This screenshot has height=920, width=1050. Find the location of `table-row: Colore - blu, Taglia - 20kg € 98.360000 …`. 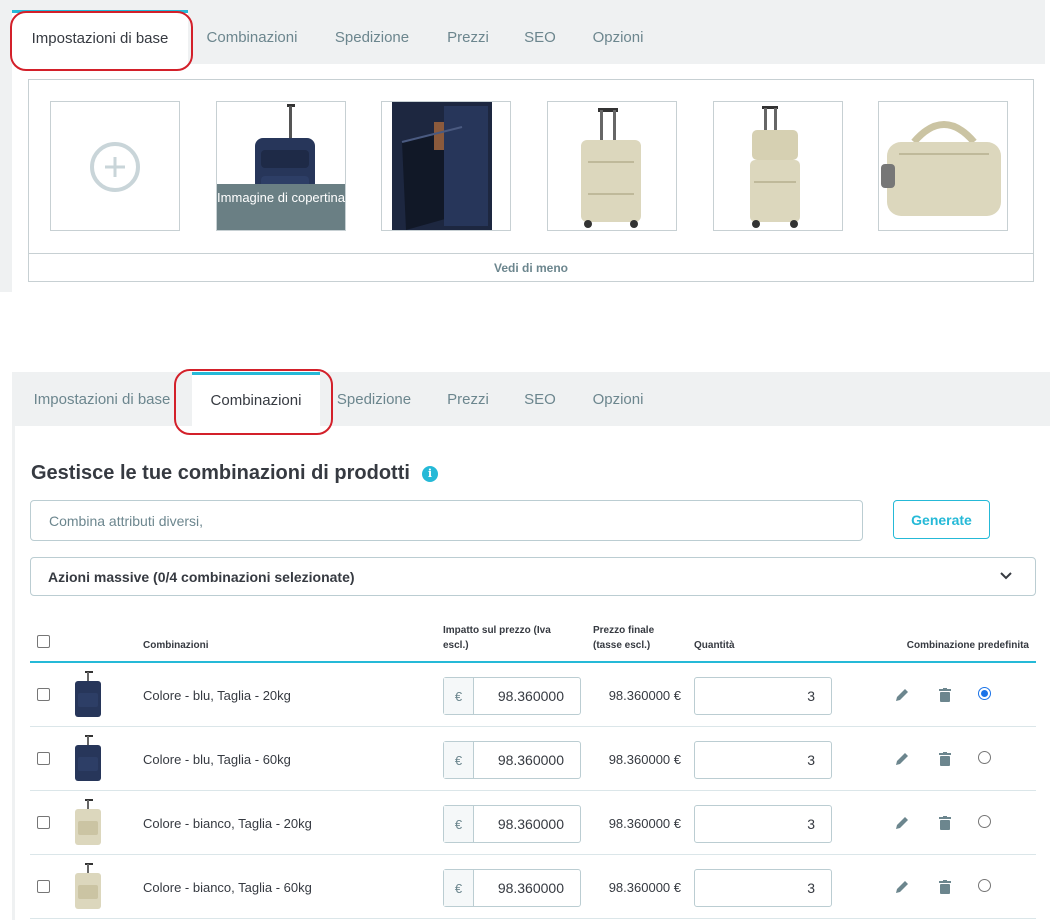

table-row: Colore - blu, Taglia - 20kg € 98.360000 … is located at coordinates (533, 695).